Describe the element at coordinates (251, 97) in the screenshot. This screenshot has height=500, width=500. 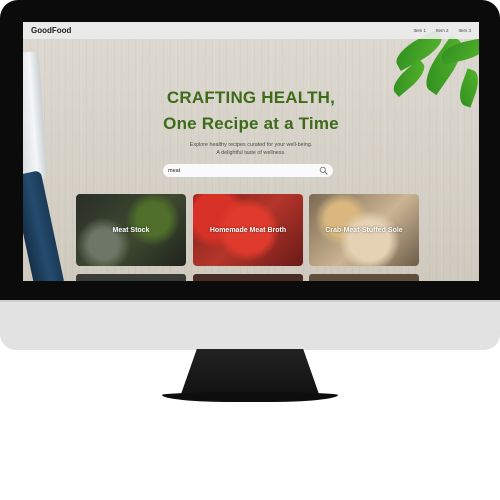
I see `hero-title-line1: CRAFTING HEALTH,` at that location.